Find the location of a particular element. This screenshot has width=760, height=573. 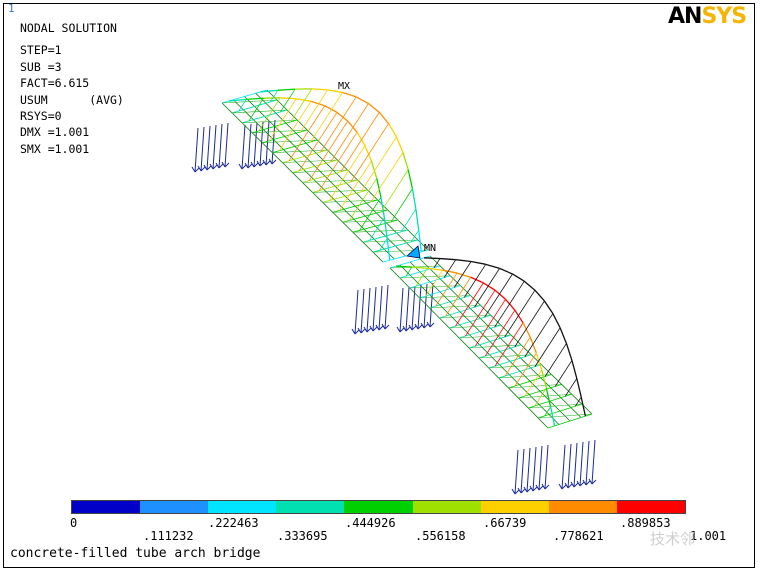

legend-label-444926: .444926 is located at coordinates (370, 523).